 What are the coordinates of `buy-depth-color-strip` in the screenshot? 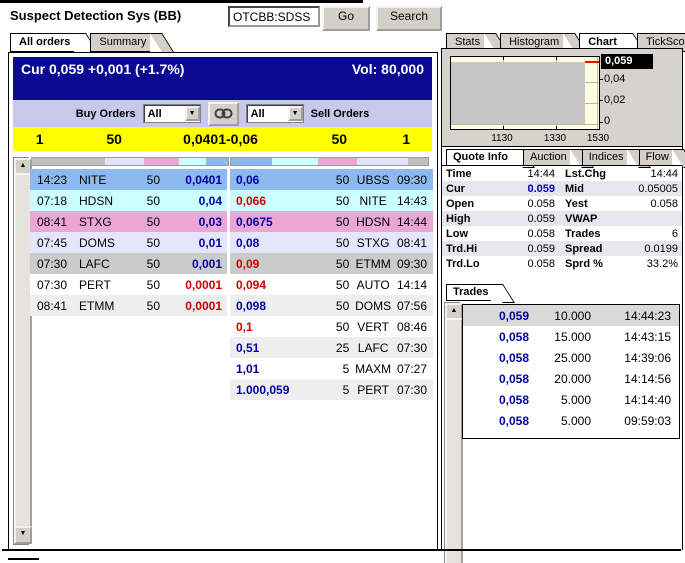 It's located at (130, 161).